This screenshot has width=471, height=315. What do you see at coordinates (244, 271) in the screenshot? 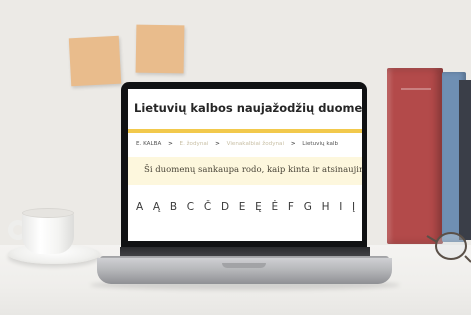
I see `laptop-base` at bounding box center [244, 271].